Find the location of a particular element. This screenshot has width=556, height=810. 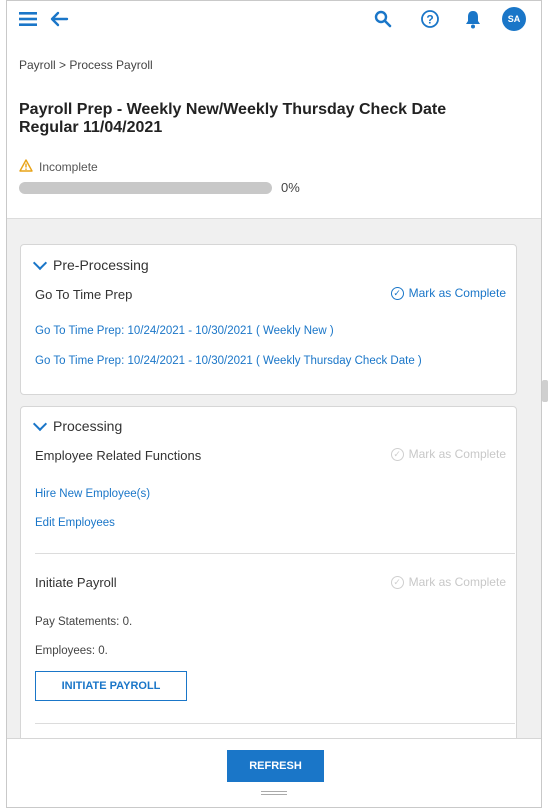

employee-functions-mark-complete-button: ✓ Mark as Complete is located at coordinates (448, 454).